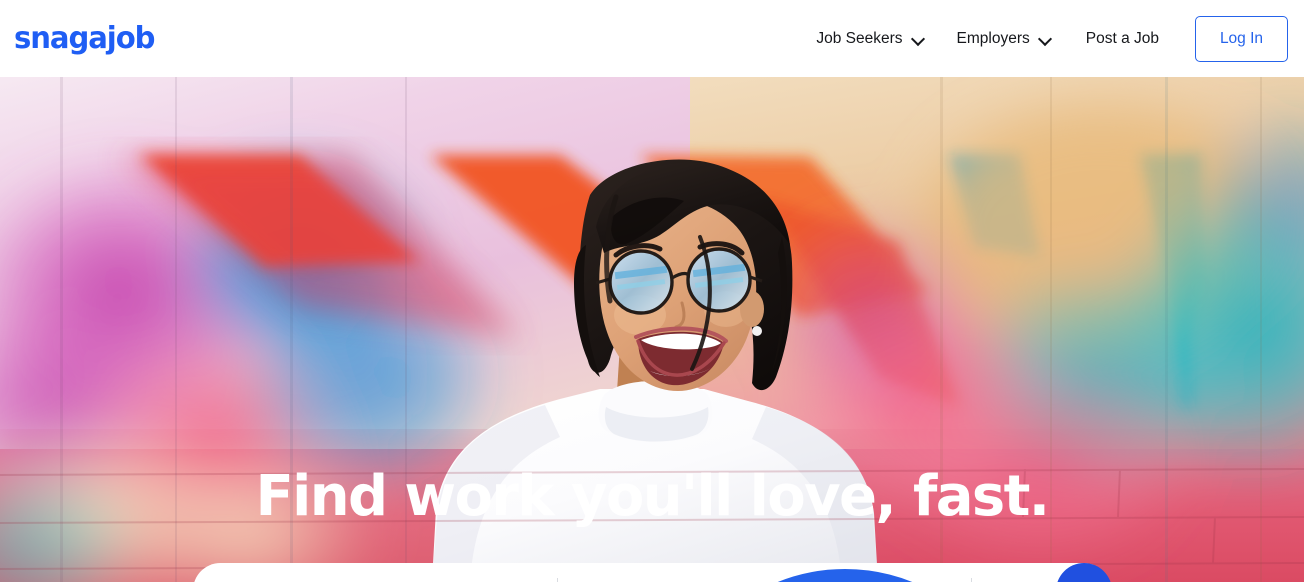 This screenshot has width=1304, height=582. What do you see at coordinates (1084, 572) in the screenshot?
I see `search-submit-button` at bounding box center [1084, 572].